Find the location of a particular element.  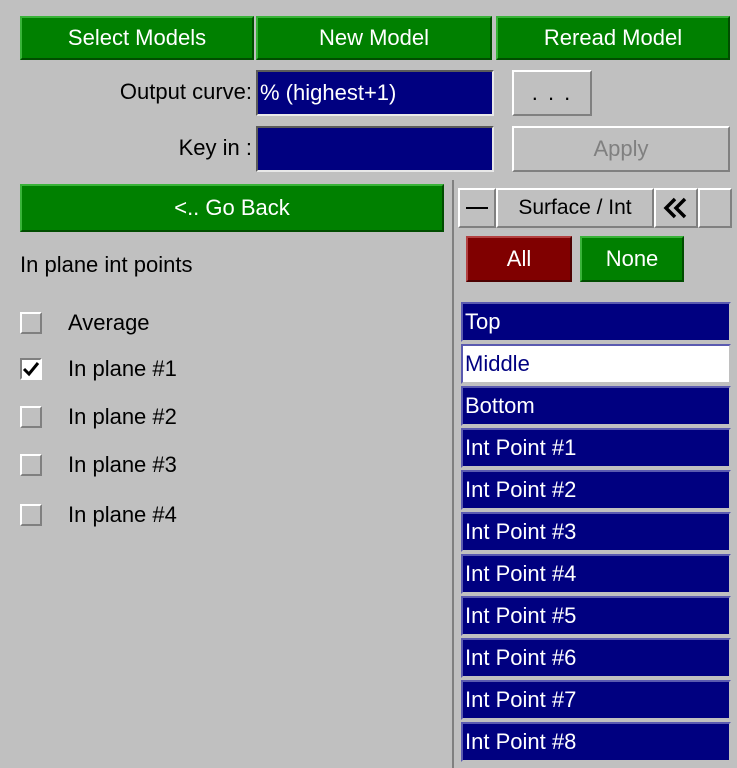

checkbox-label: Average is located at coordinates (109, 322).